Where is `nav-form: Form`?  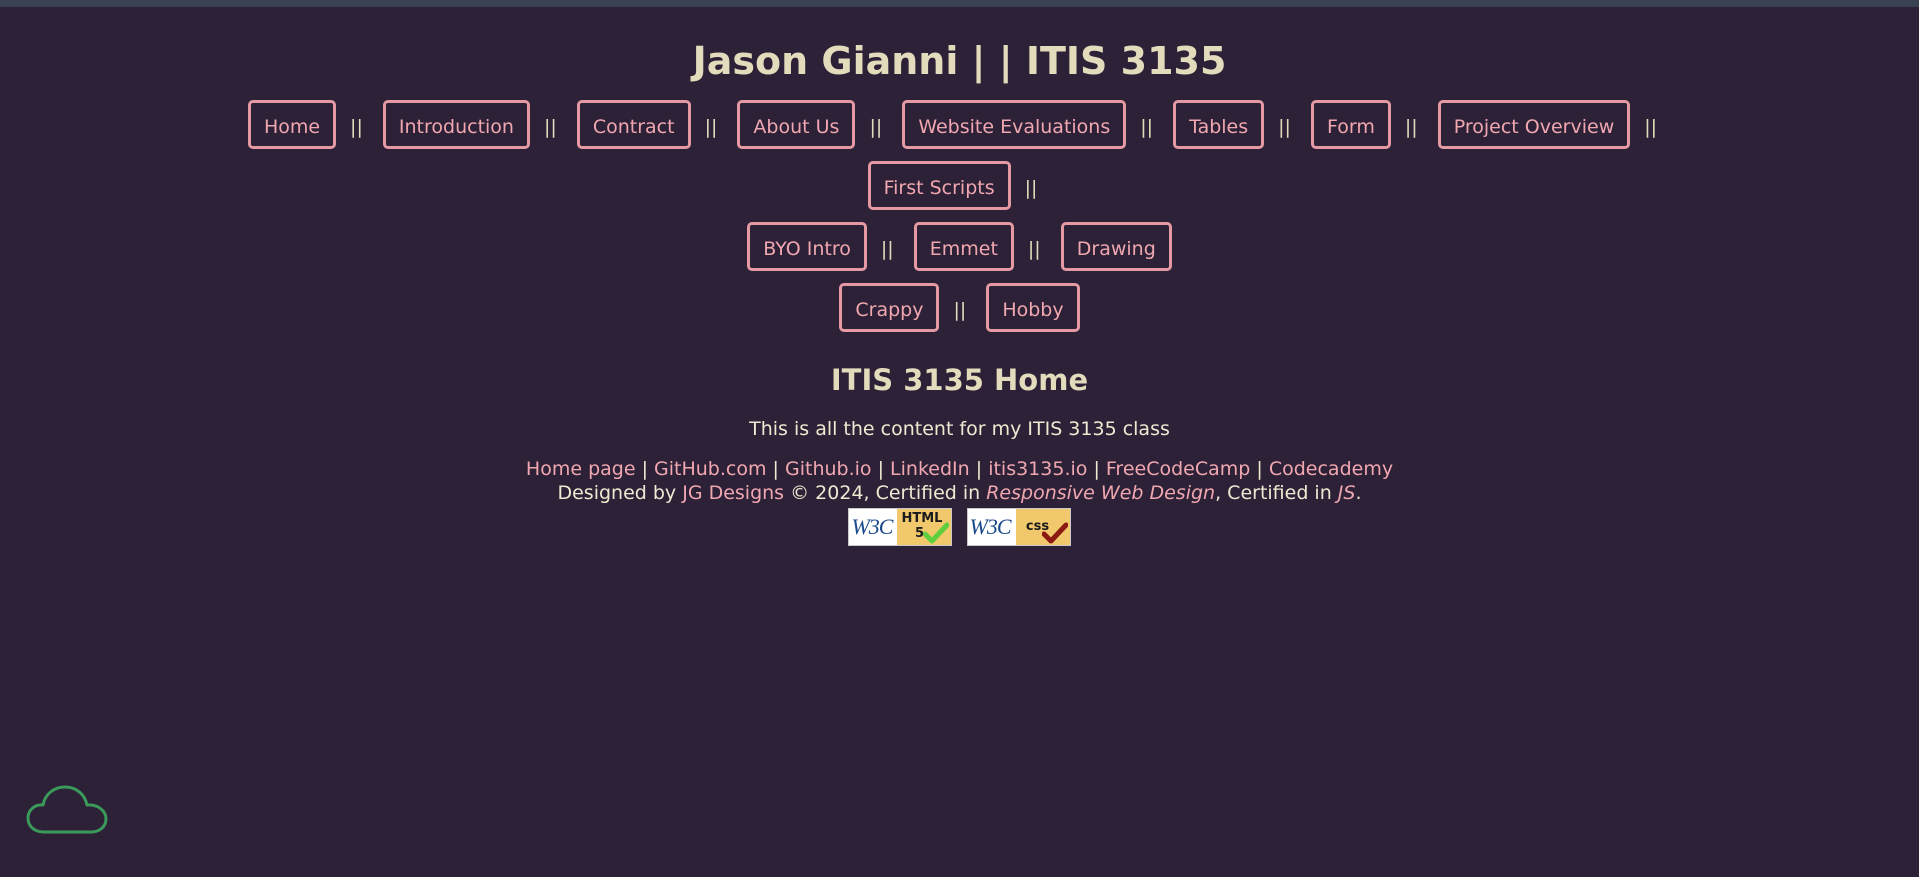
nav-form: Form is located at coordinates (1351, 124).